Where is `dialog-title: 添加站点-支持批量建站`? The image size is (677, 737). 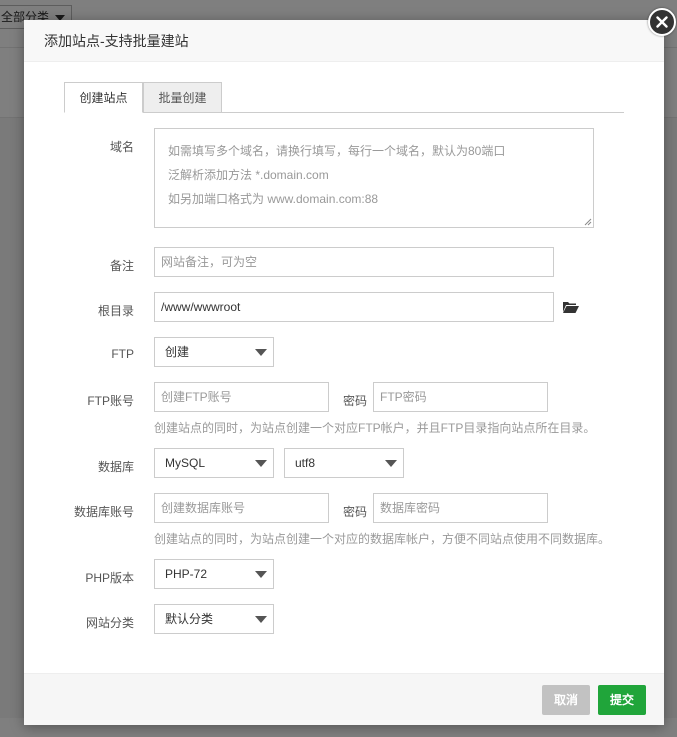 dialog-title: 添加站点-支持批量建站 is located at coordinates (344, 41).